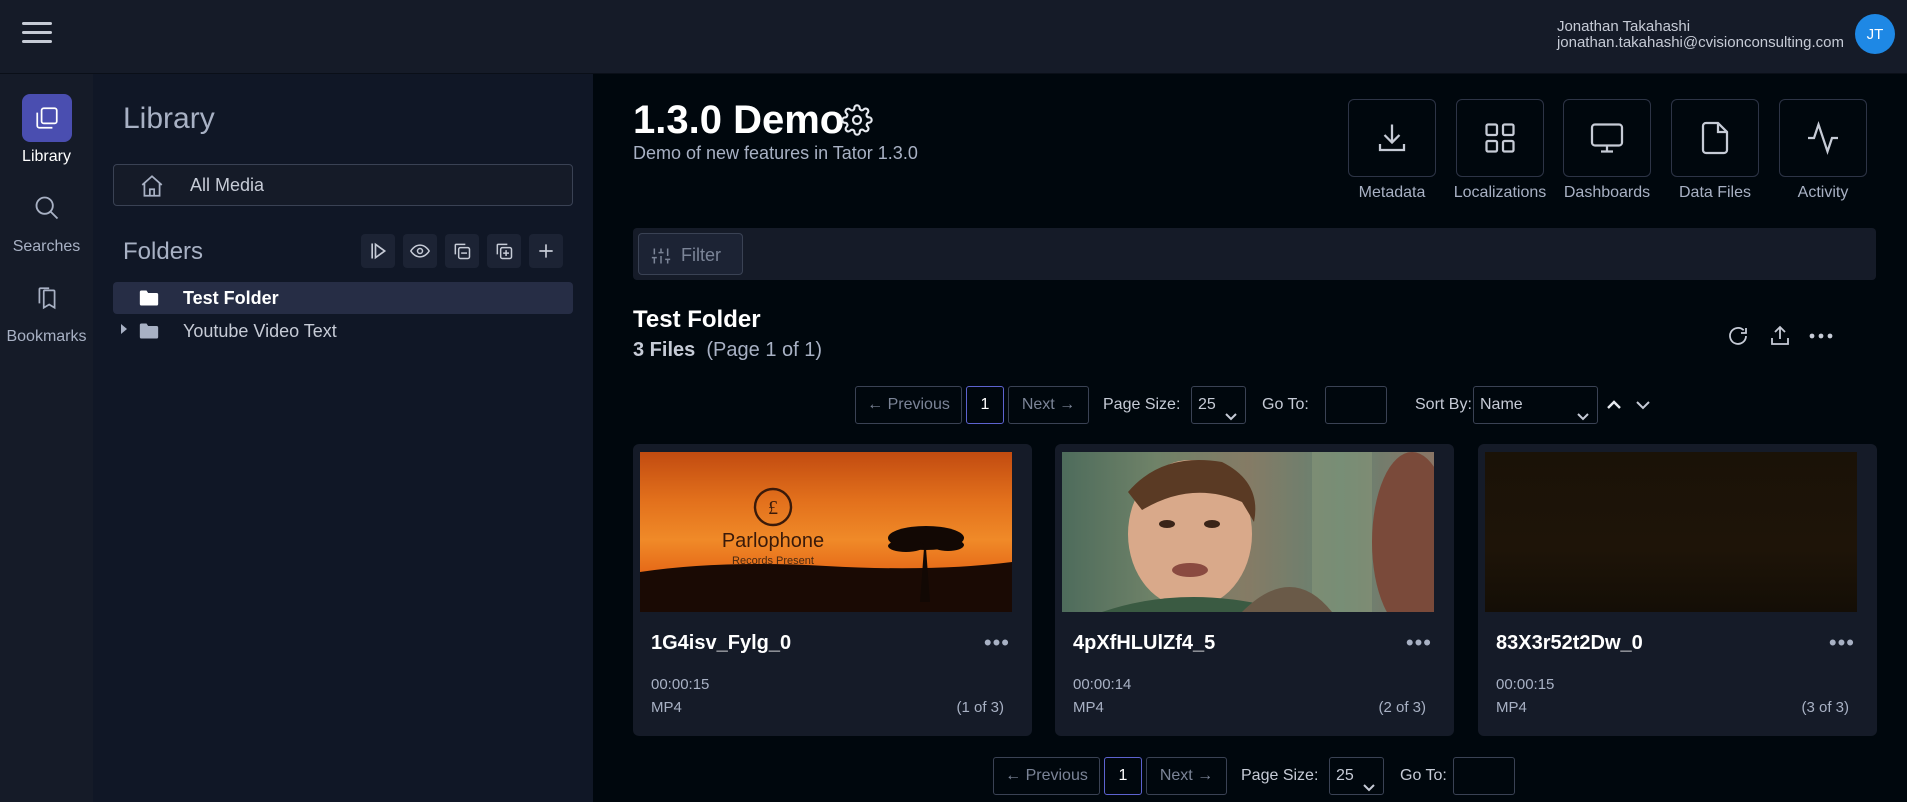  Describe the element at coordinates (857, 122) in the screenshot. I see `gear-icon` at that location.